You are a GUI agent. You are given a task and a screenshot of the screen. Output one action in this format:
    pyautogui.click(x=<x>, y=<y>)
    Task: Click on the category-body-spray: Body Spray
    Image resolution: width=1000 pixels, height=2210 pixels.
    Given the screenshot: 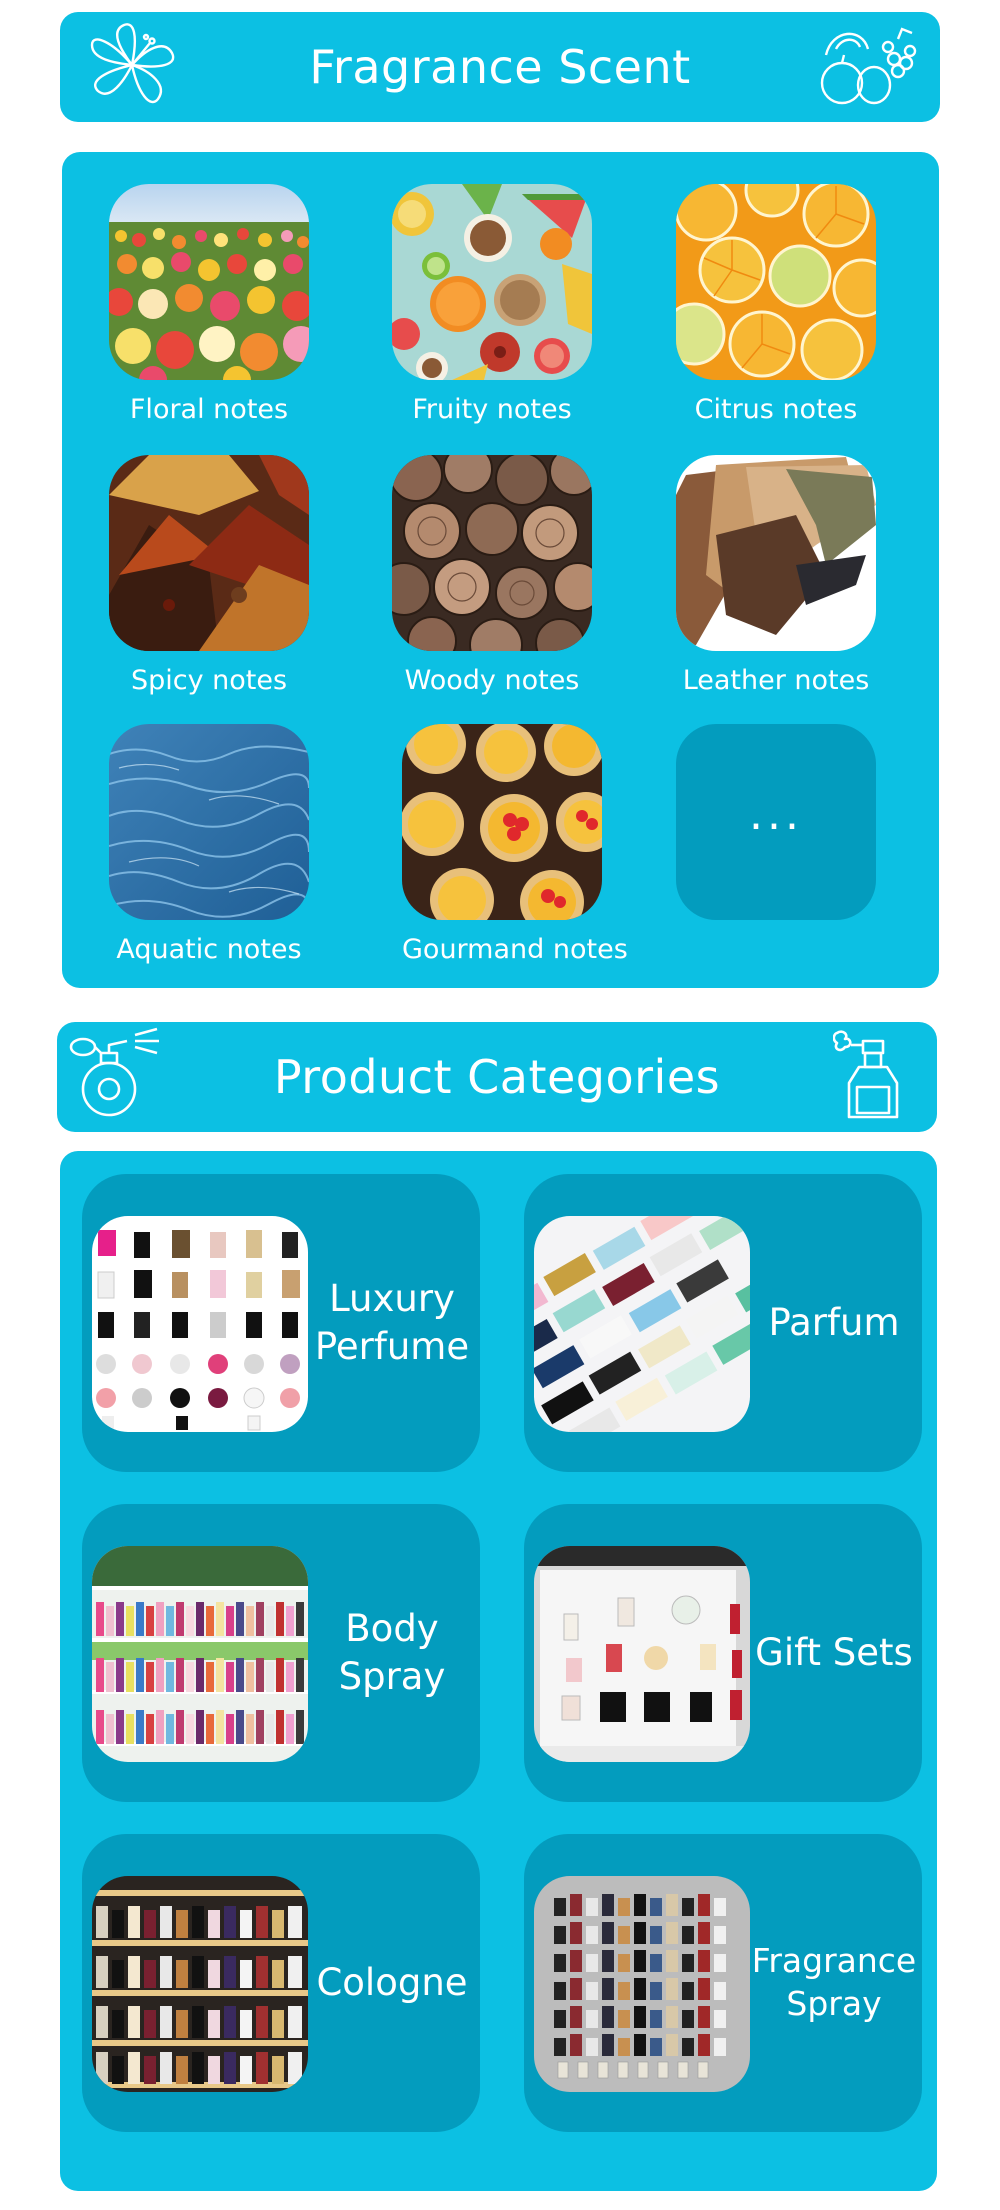 What is the action you would take?
    pyautogui.click(x=281, y=1653)
    